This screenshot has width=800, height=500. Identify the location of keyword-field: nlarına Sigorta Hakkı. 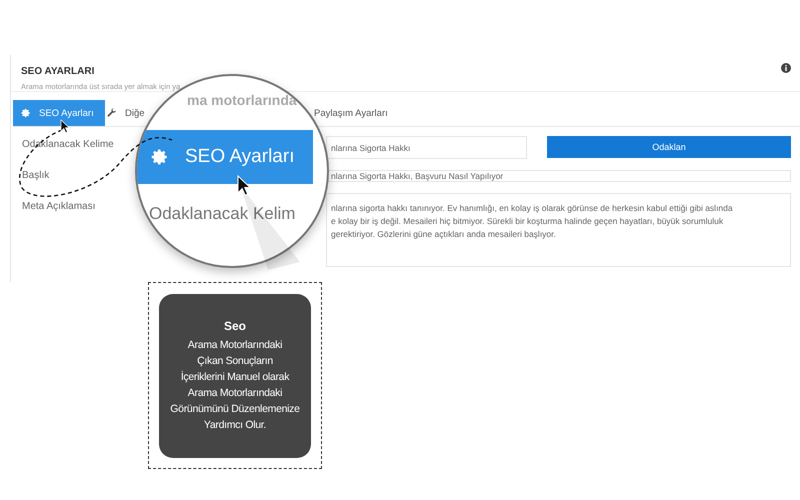
(426, 147).